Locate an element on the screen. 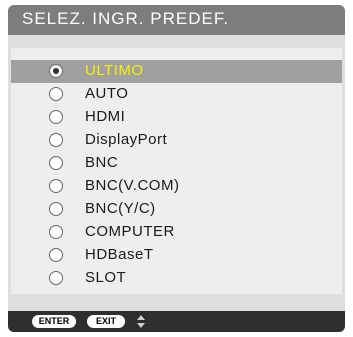 The image size is (353, 337). option-label: BNC(V.COM) is located at coordinates (132, 185).